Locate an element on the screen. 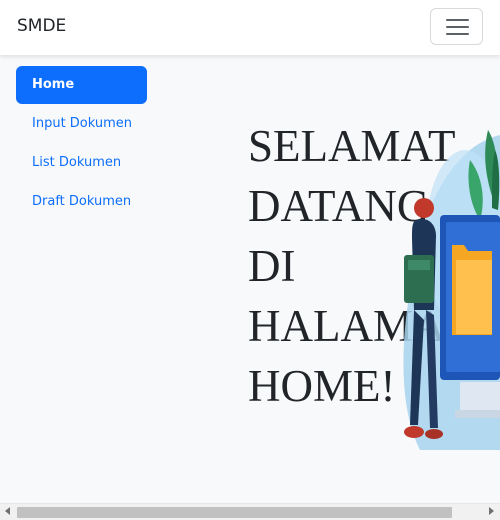  hamburger-menu-icon is located at coordinates (457, 27).